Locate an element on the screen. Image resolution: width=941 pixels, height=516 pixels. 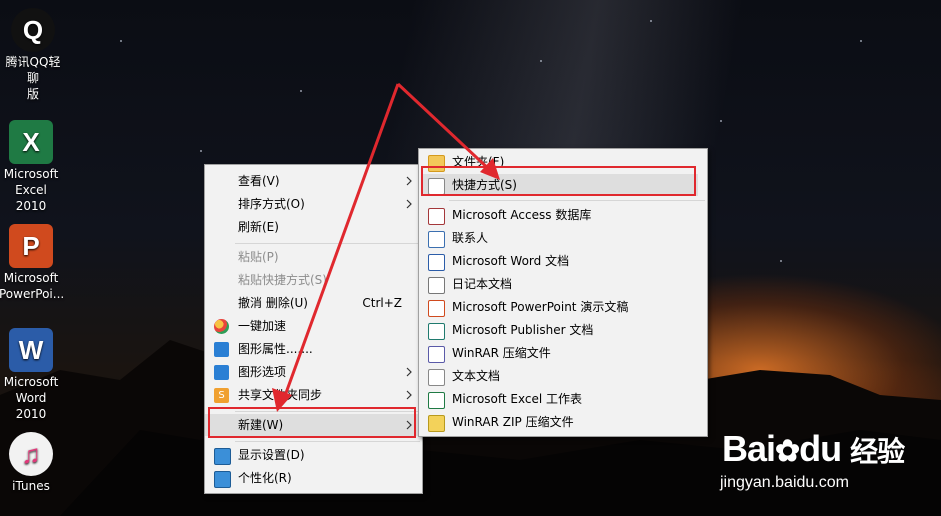
watermark-brand-cn: 经验 is located at coordinates (877, 451).